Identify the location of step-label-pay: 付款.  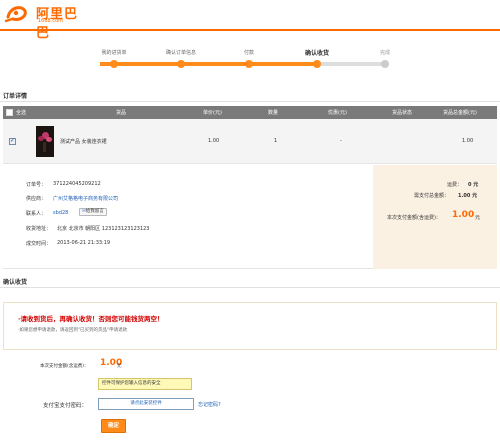
(248, 53).